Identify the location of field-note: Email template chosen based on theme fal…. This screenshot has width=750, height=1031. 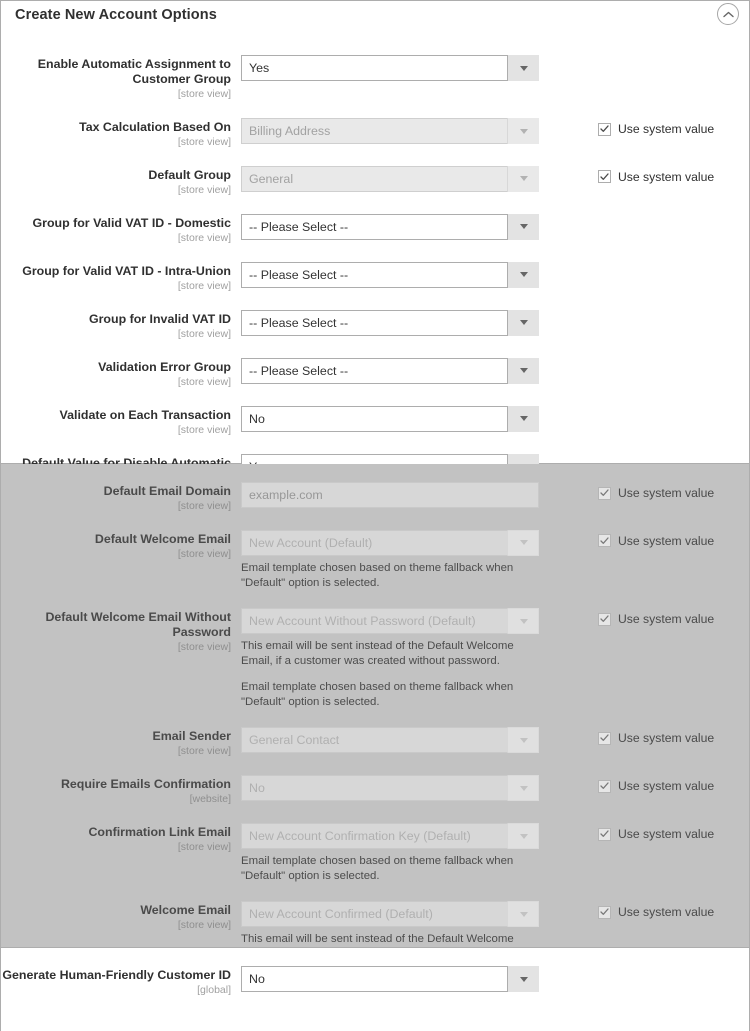
(377, 869).